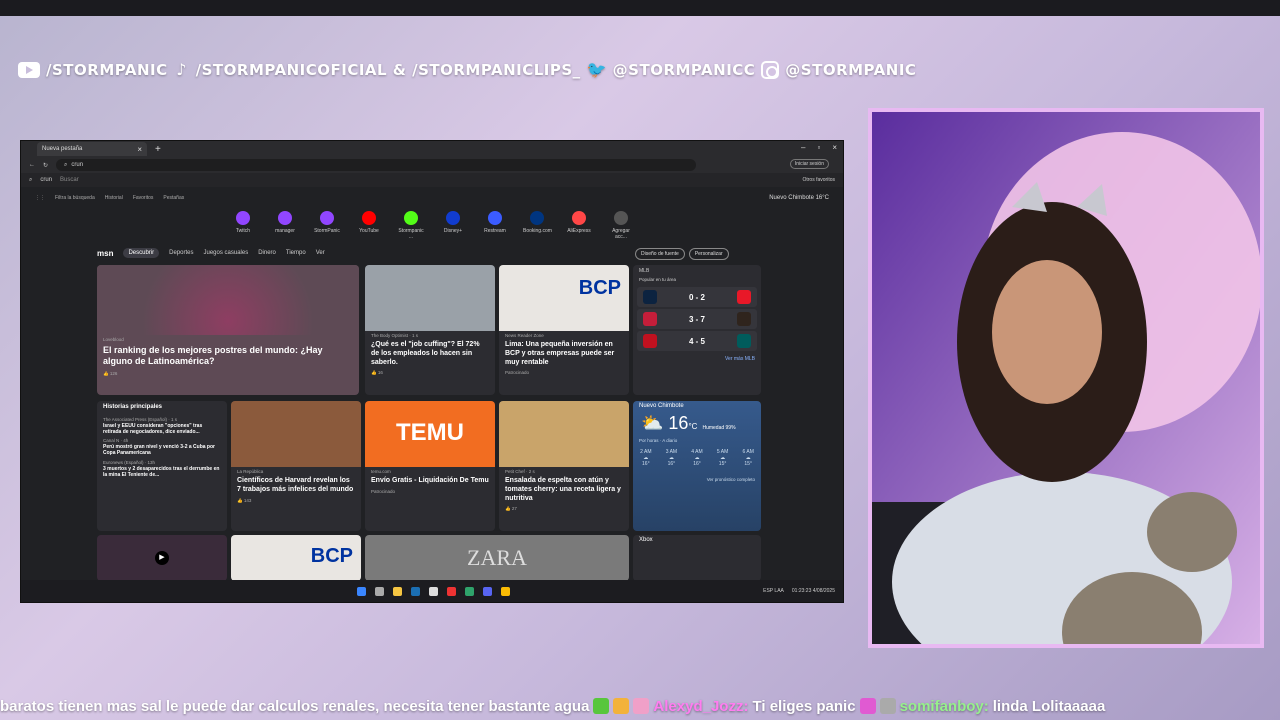 The height and width of the screenshot is (720, 1280). Describe the element at coordinates (92, 149) in the screenshot. I see `tab-new: Nueva pestaña ×` at that location.